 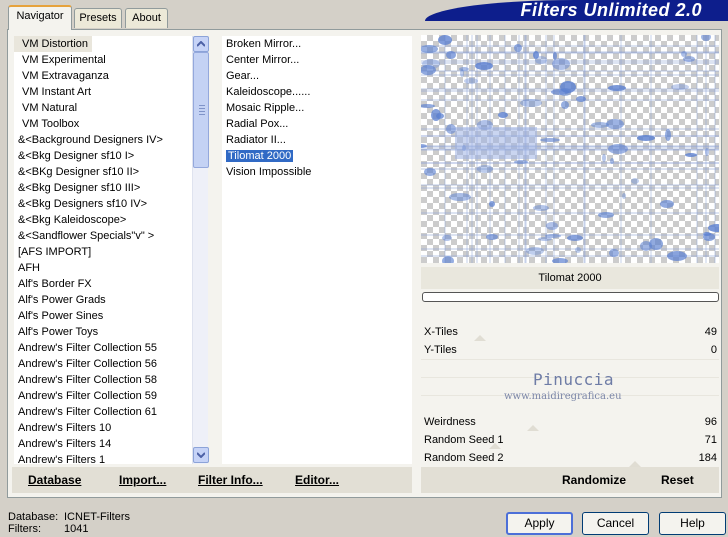 I want to click on tab-navigator: Navigator, so click(x=40, y=17).